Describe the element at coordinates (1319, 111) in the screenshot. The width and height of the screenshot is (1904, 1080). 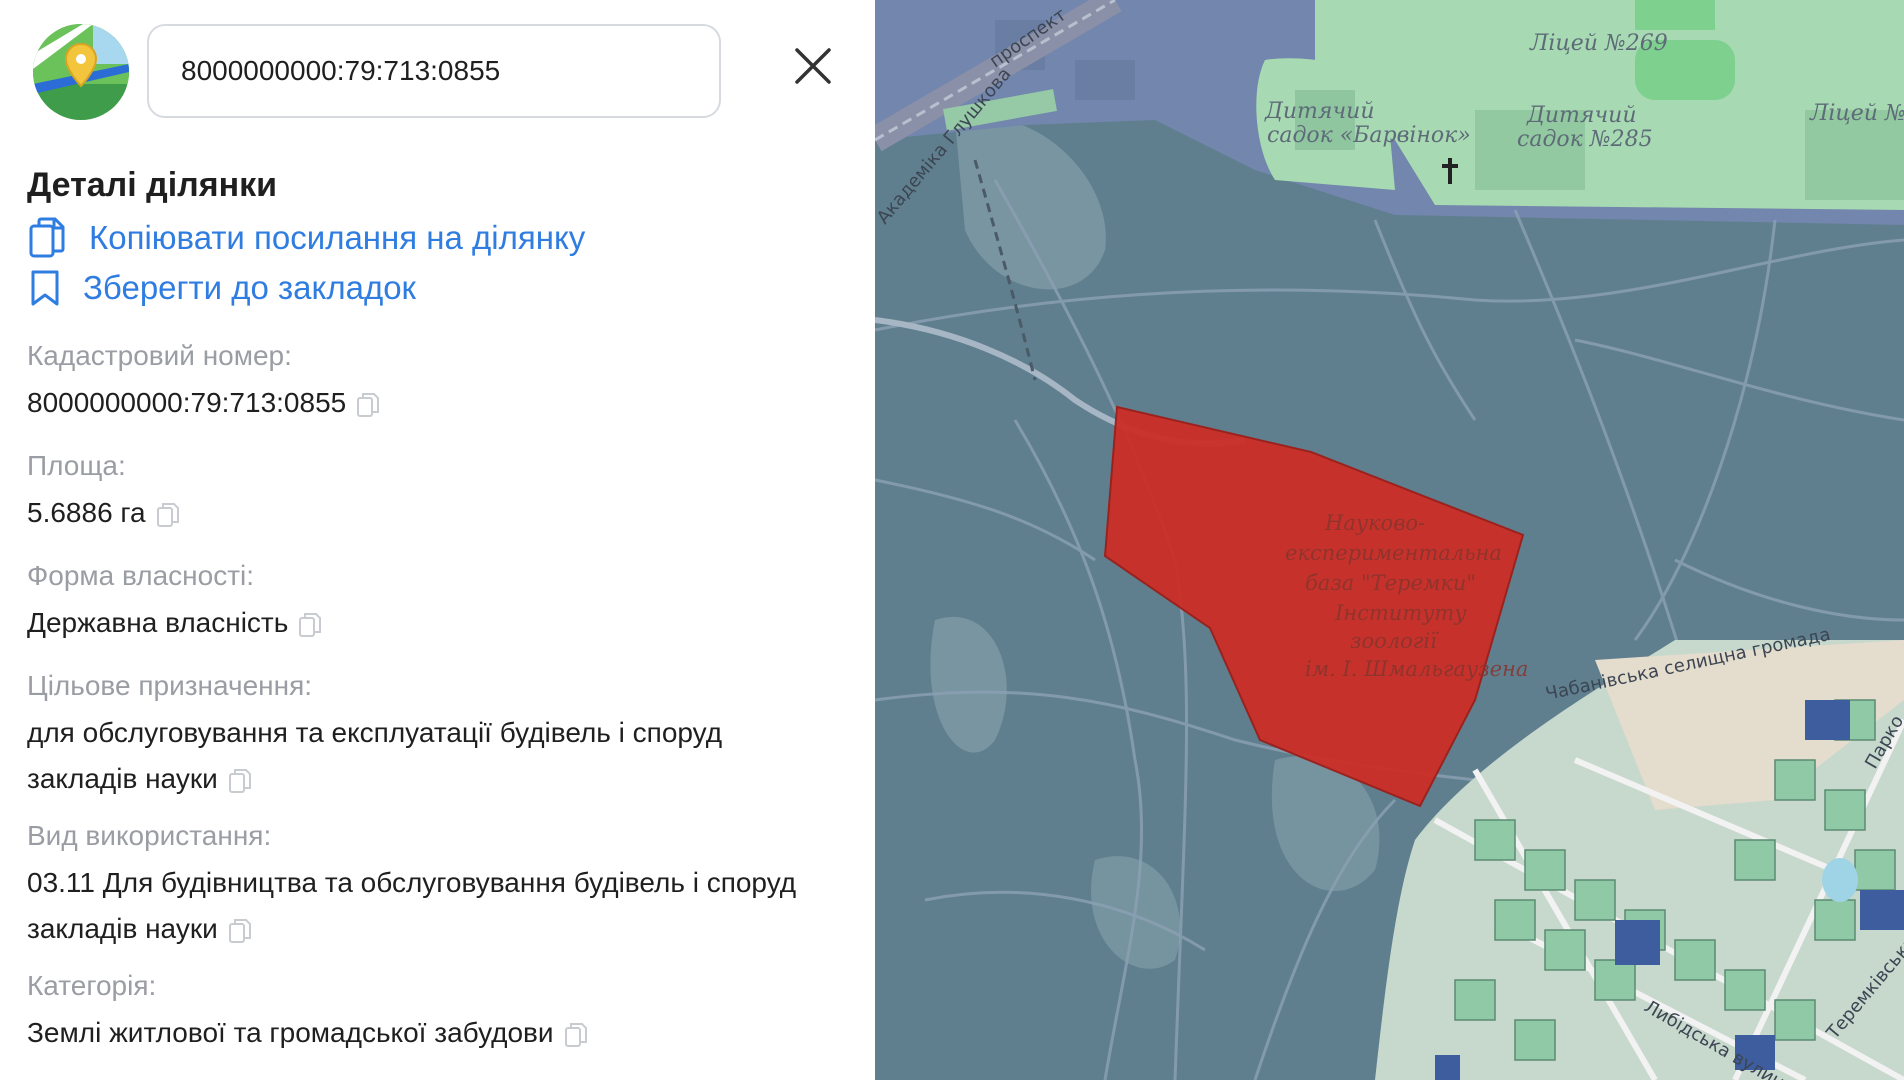
I see `map-label-kinder1-line1: Дитячий` at that location.